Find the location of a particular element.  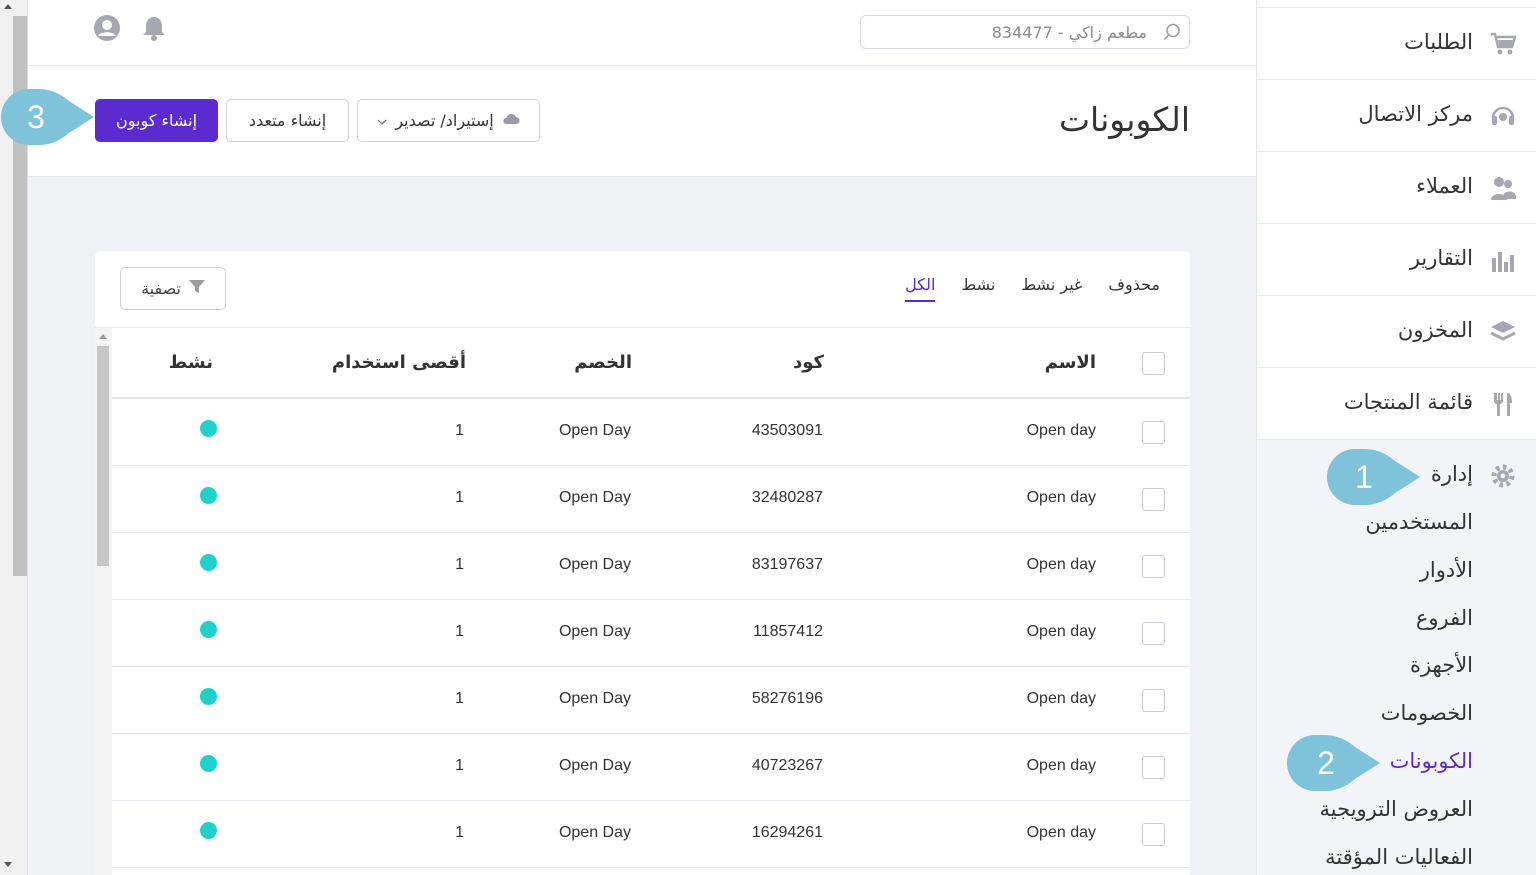

column-header-active: نشط is located at coordinates (191, 362).